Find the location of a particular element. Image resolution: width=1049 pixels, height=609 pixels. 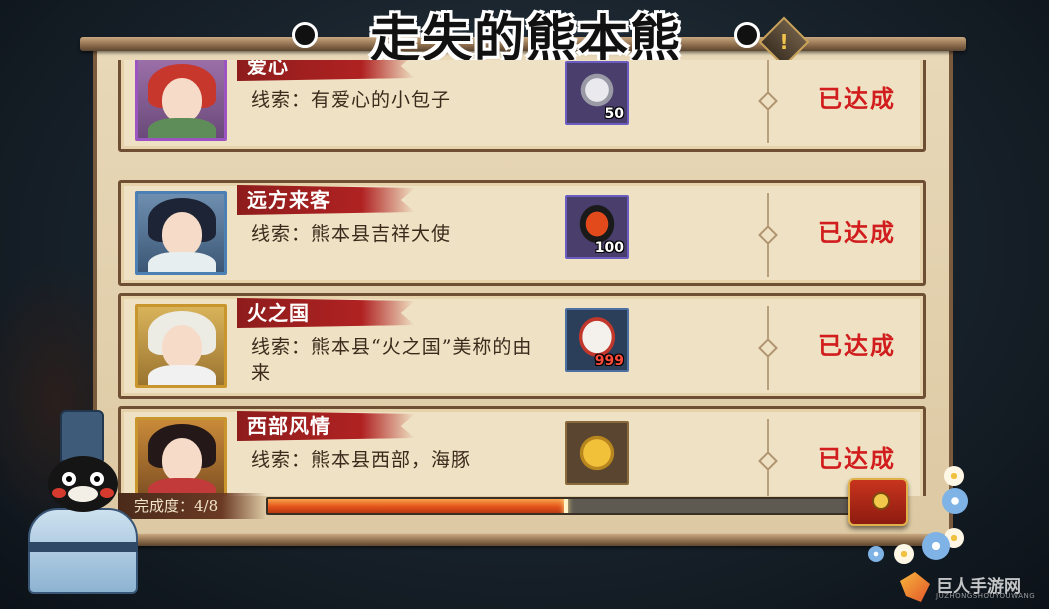

task-name: 西部风情 is located at coordinates (289, 426).